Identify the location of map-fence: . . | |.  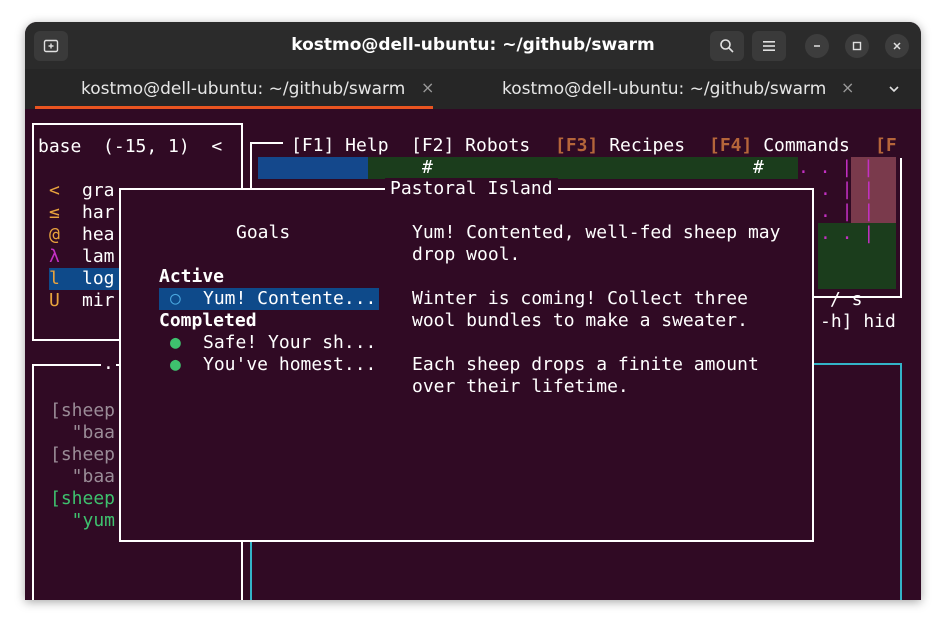
(836, 167).